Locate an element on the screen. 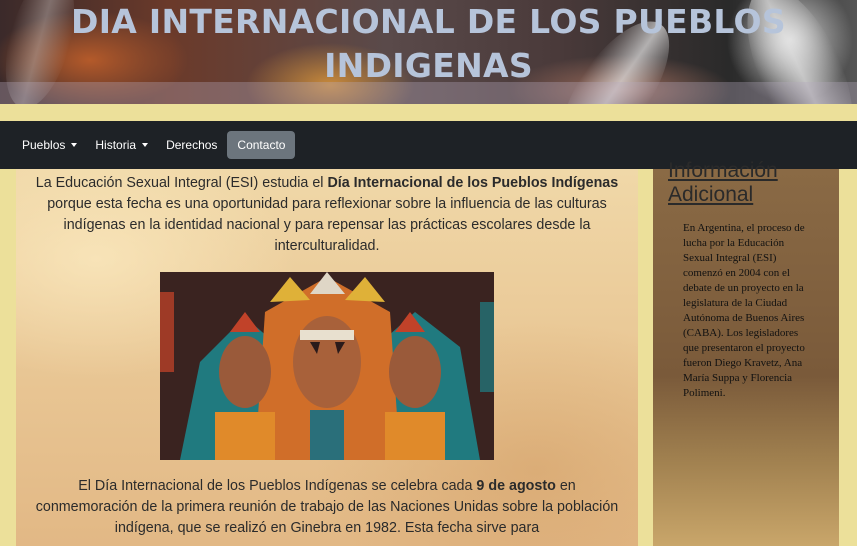  nav-item-pueblos: Pueblos is located at coordinates (49, 145).